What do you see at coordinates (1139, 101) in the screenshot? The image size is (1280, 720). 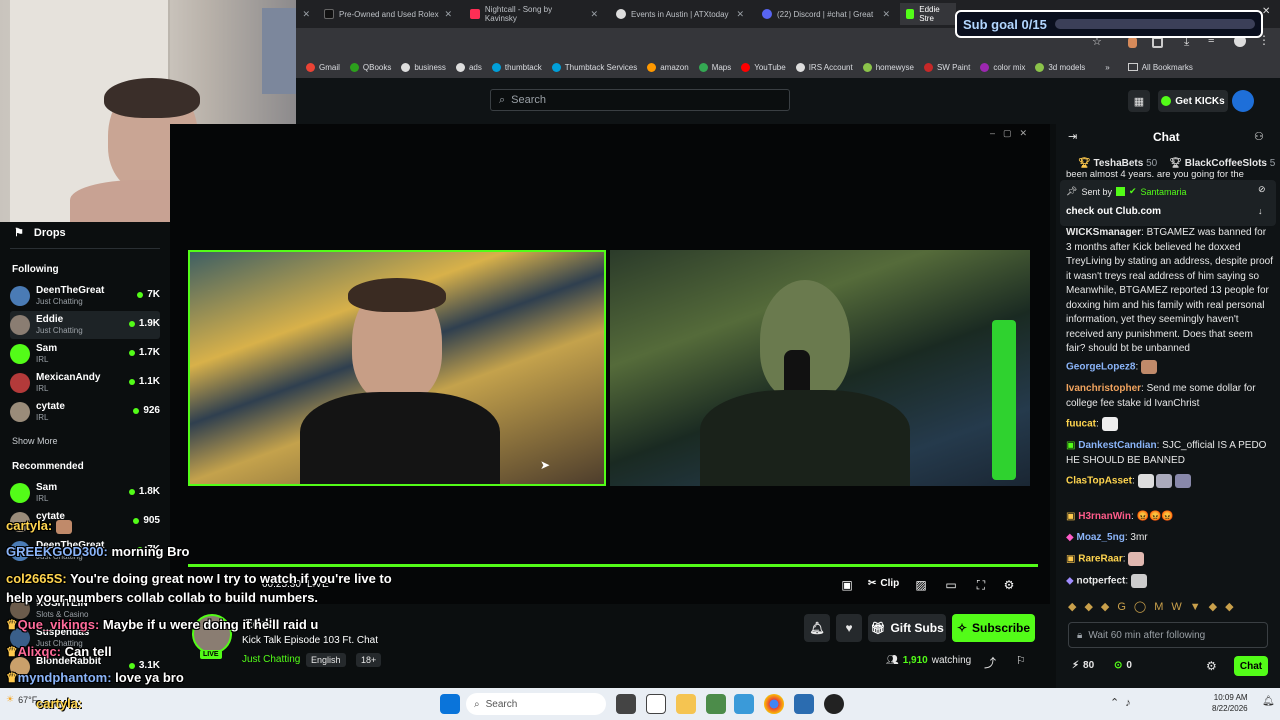 I see `dashboard-icon: ▦` at bounding box center [1139, 101].